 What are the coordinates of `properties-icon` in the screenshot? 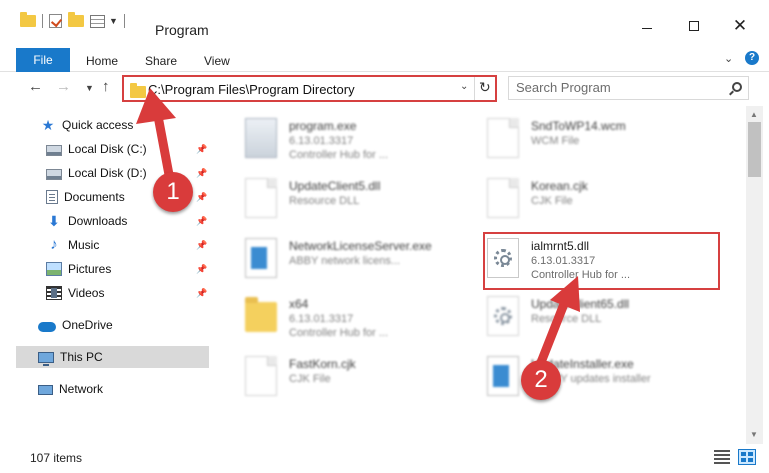 It's located at (97, 21).